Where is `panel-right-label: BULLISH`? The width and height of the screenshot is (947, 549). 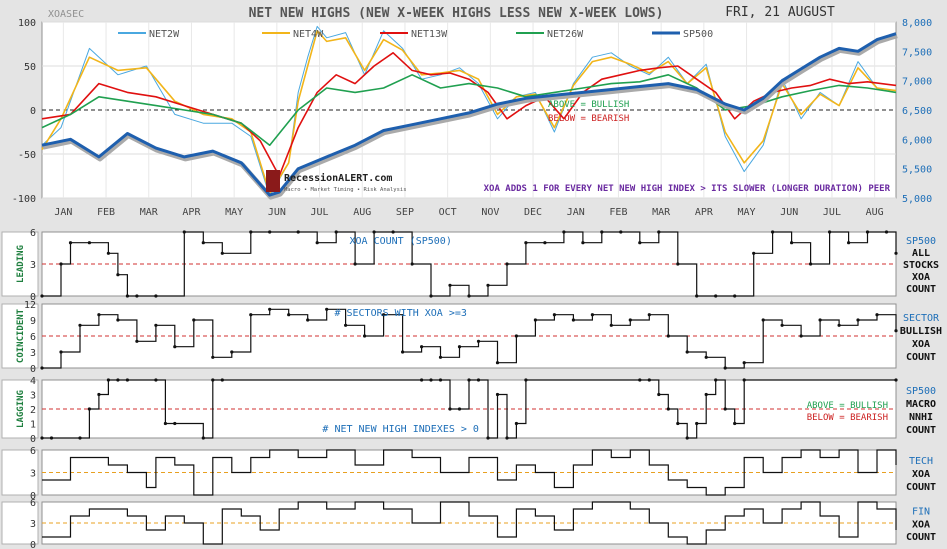 panel-right-label: BULLISH is located at coordinates (921, 331).